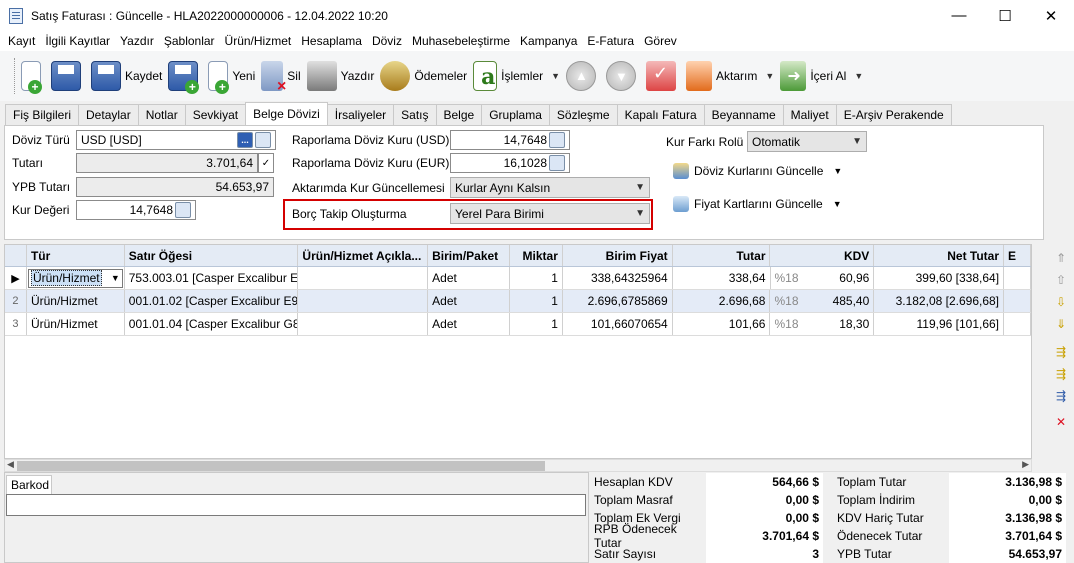 Image resolution: width=1074 pixels, height=563 pixels. What do you see at coordinates (137, 41) in the screenshot?
I see `menu-yazdir: Yazdır` at bounding box center [137, 41].